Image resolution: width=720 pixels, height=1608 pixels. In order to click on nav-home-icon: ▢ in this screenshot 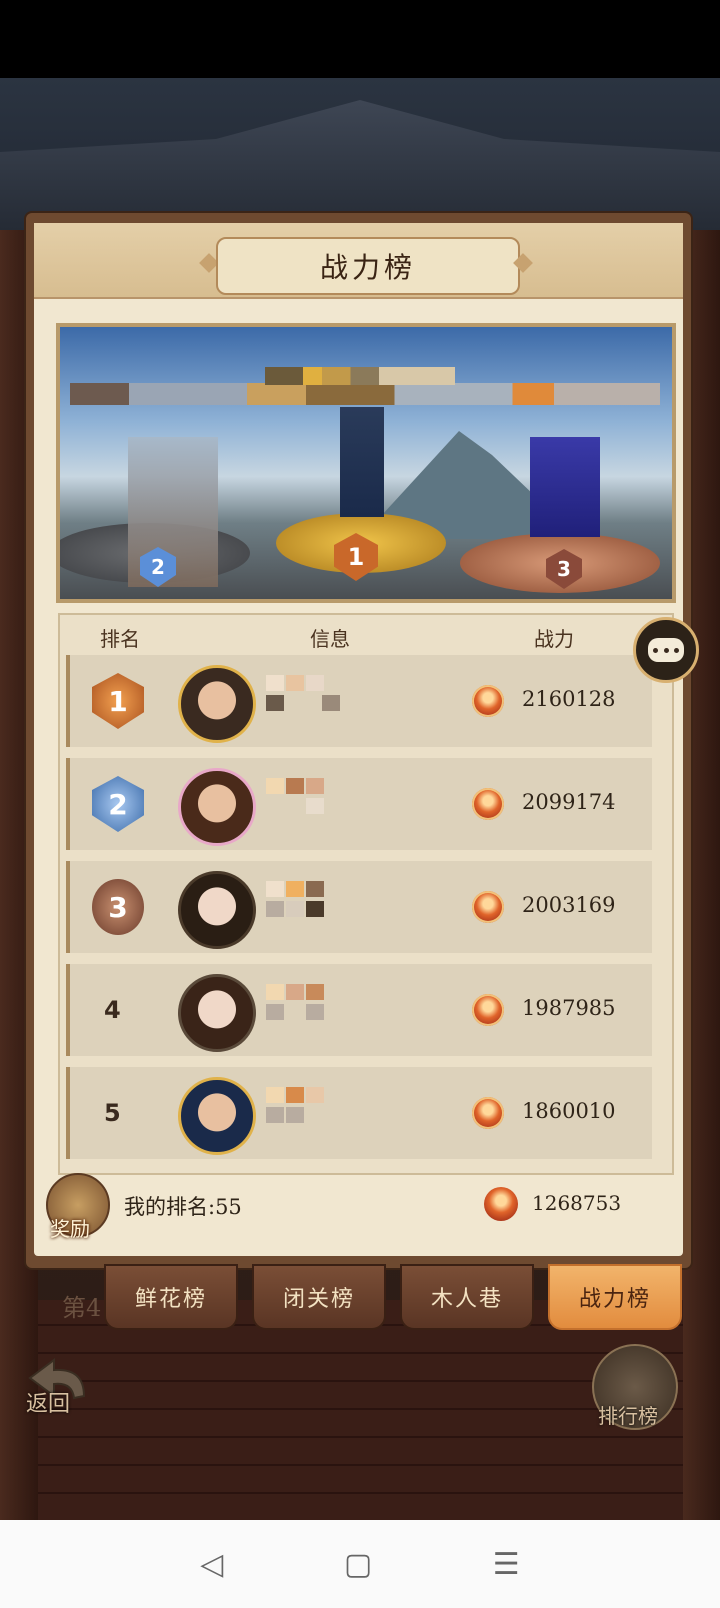, I will do `click(358, 1564)`.